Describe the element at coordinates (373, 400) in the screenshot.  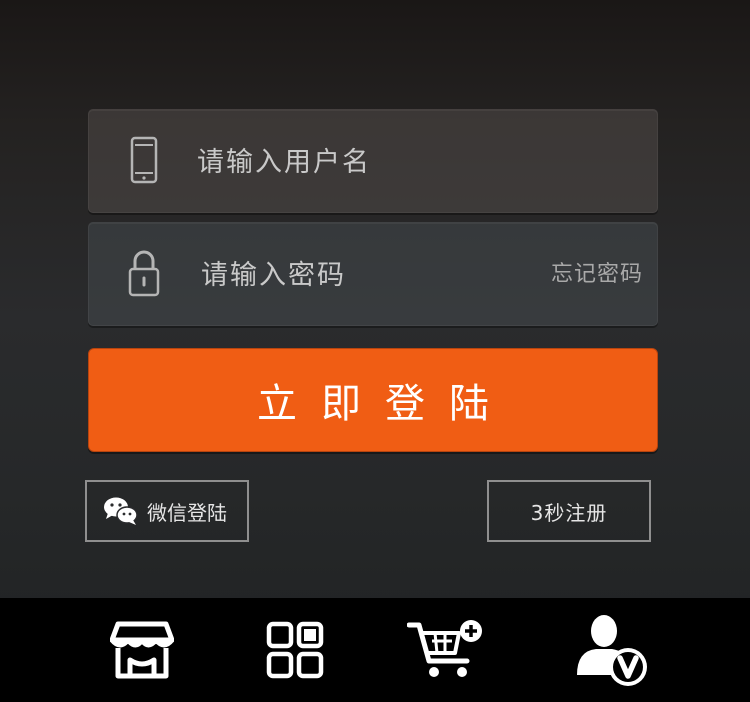
I see `login-button: 立即登陆` at that location.